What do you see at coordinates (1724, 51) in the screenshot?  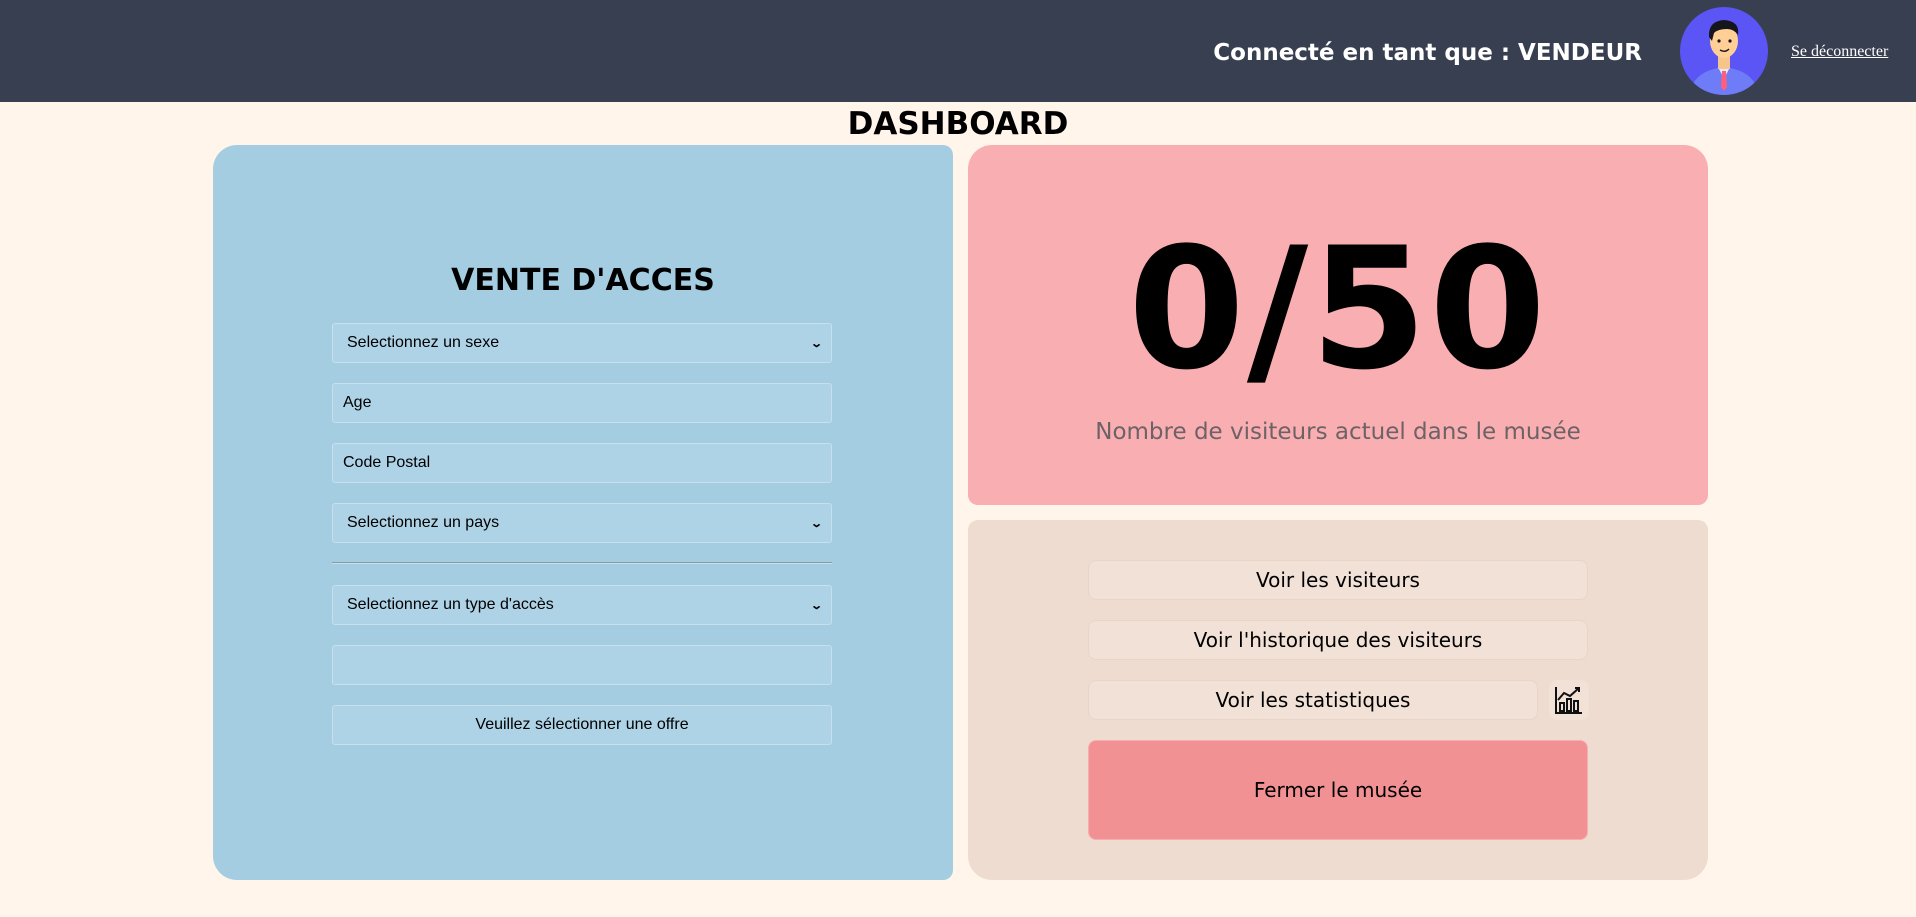 I see `user-avatar-icon` at bounding box center [1724, 51].